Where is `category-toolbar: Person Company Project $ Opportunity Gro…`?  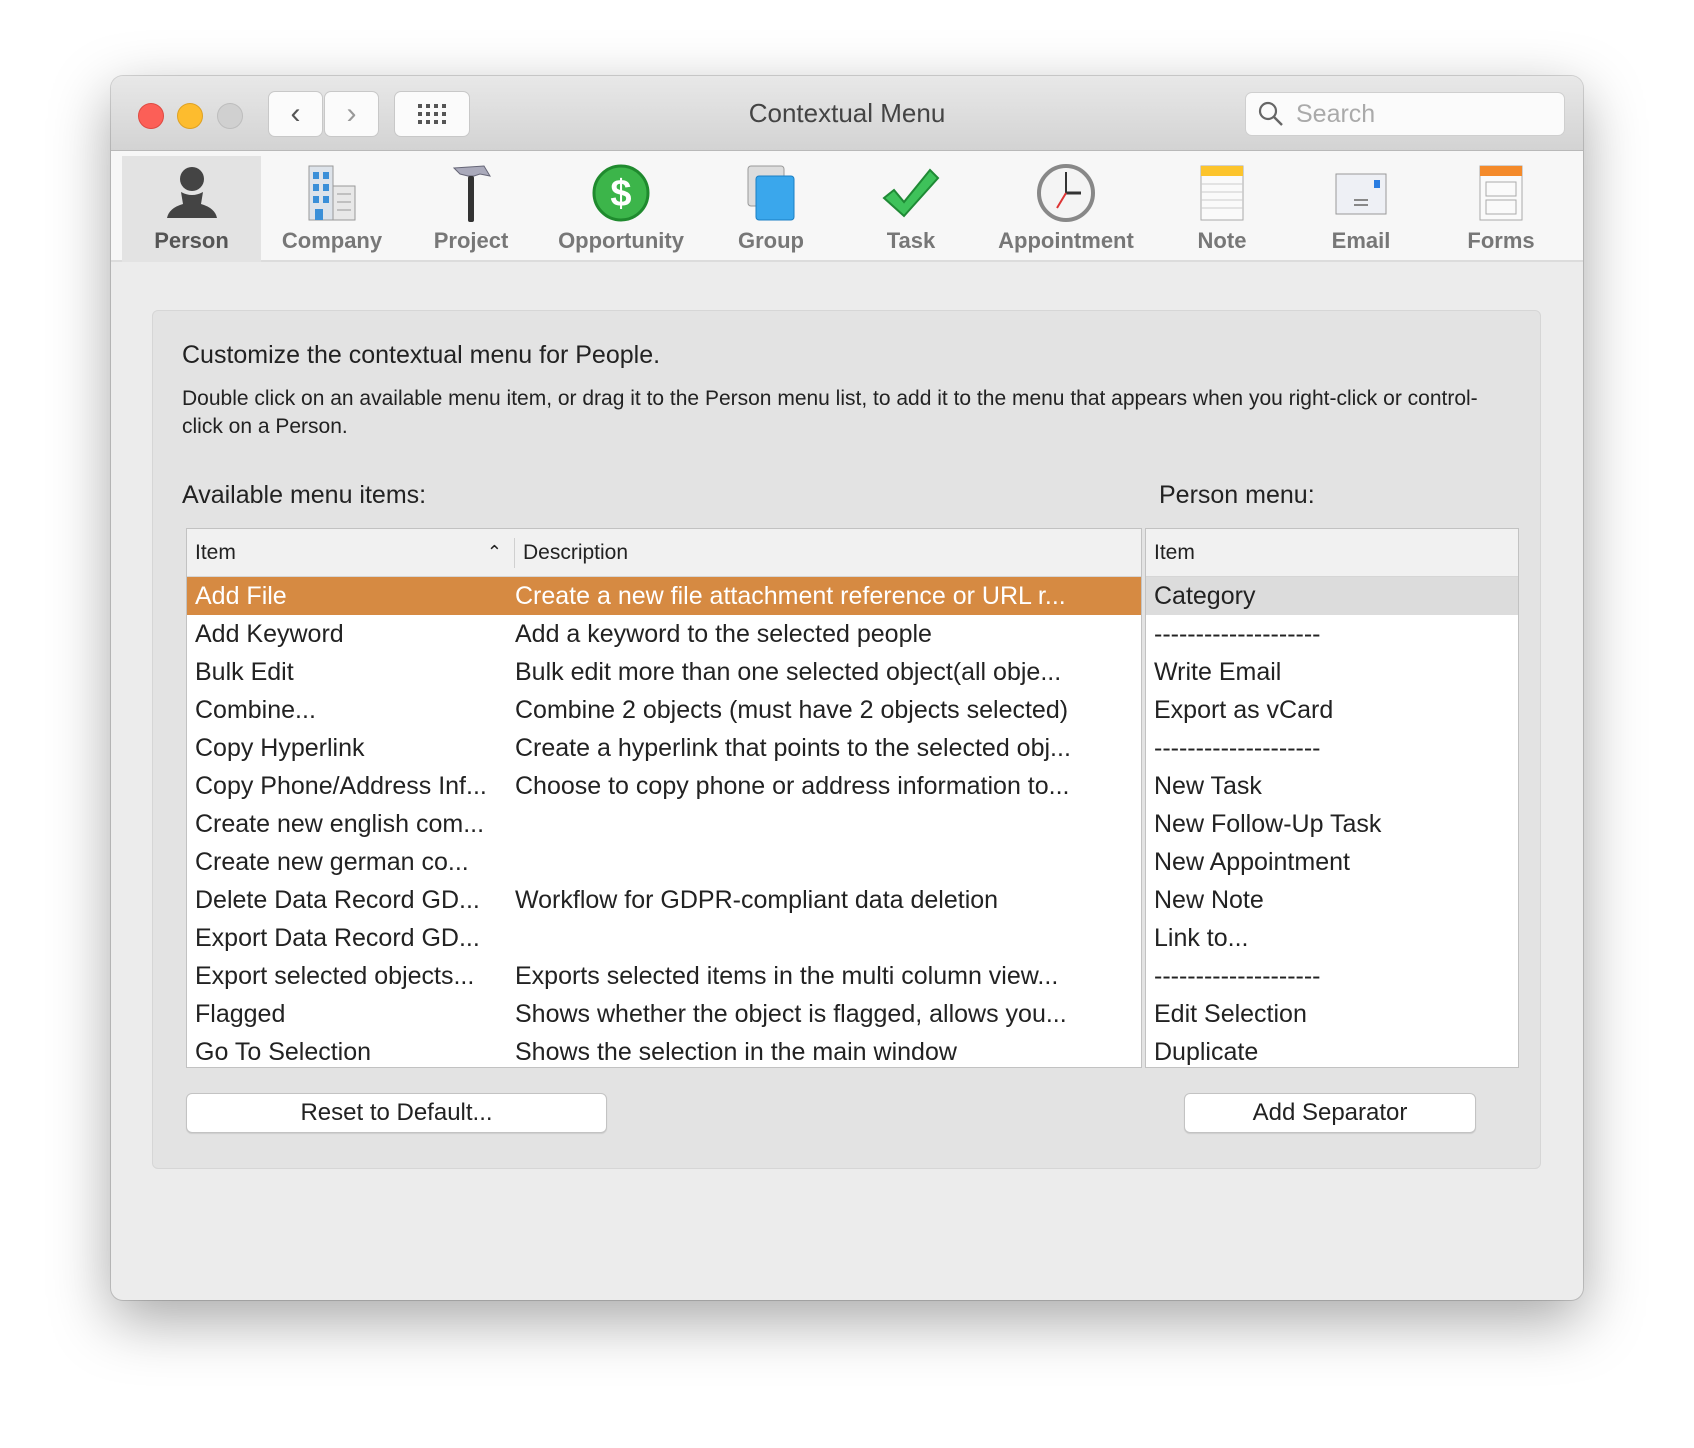 category-toolbar: Person Company Project $ Opportunity Gro… is located at coordinates (847, 206).